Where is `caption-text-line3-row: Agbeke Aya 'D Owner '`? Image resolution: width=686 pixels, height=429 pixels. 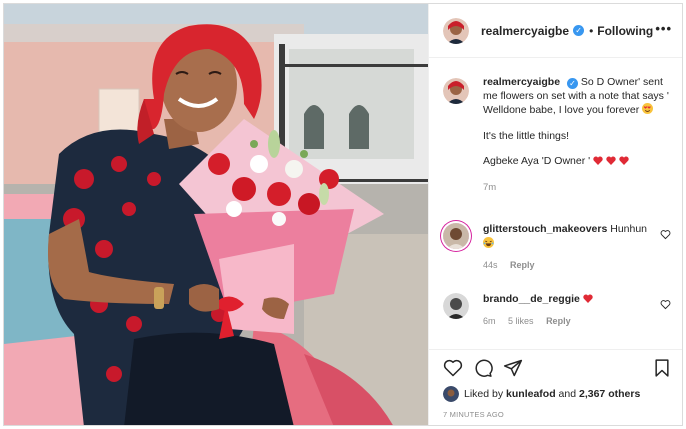
caption-text-line3-row: Agbeke Aya 'D Owner ' is located at coordinates (578, 162).